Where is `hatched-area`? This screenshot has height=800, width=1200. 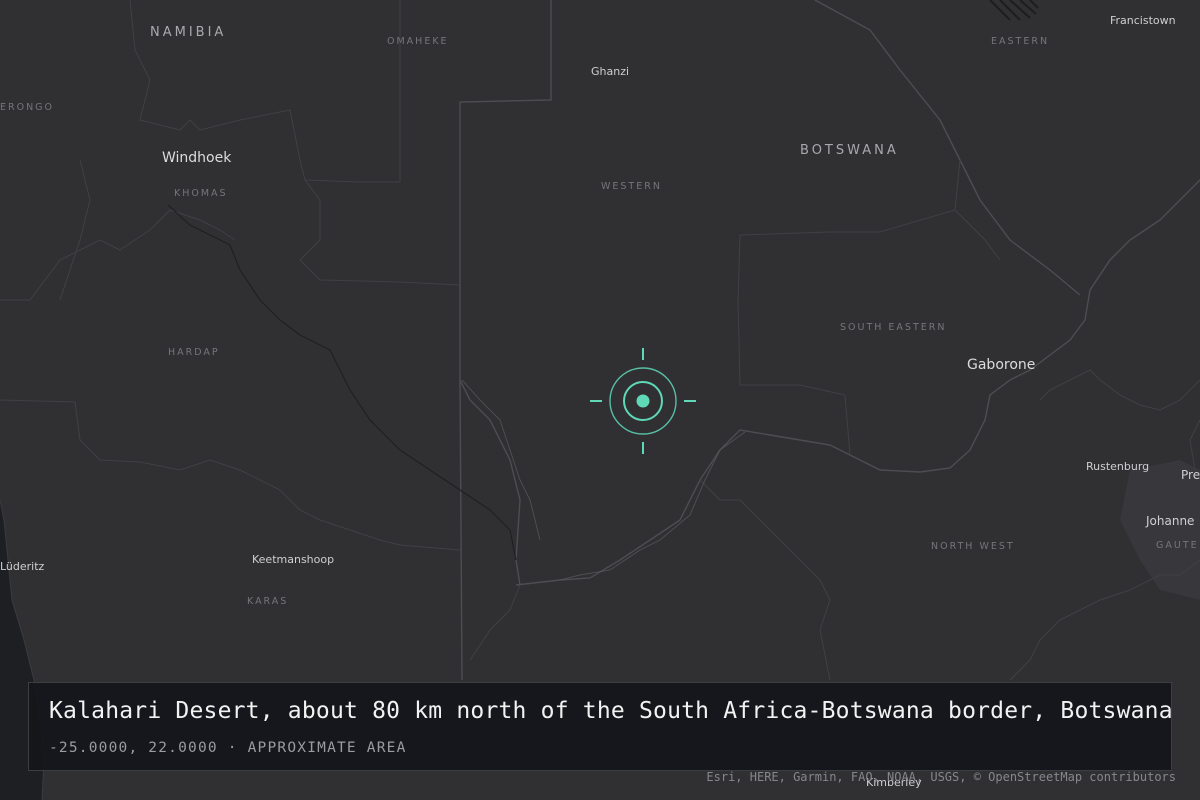
hatched-area is located at coordinates (1014, 10).